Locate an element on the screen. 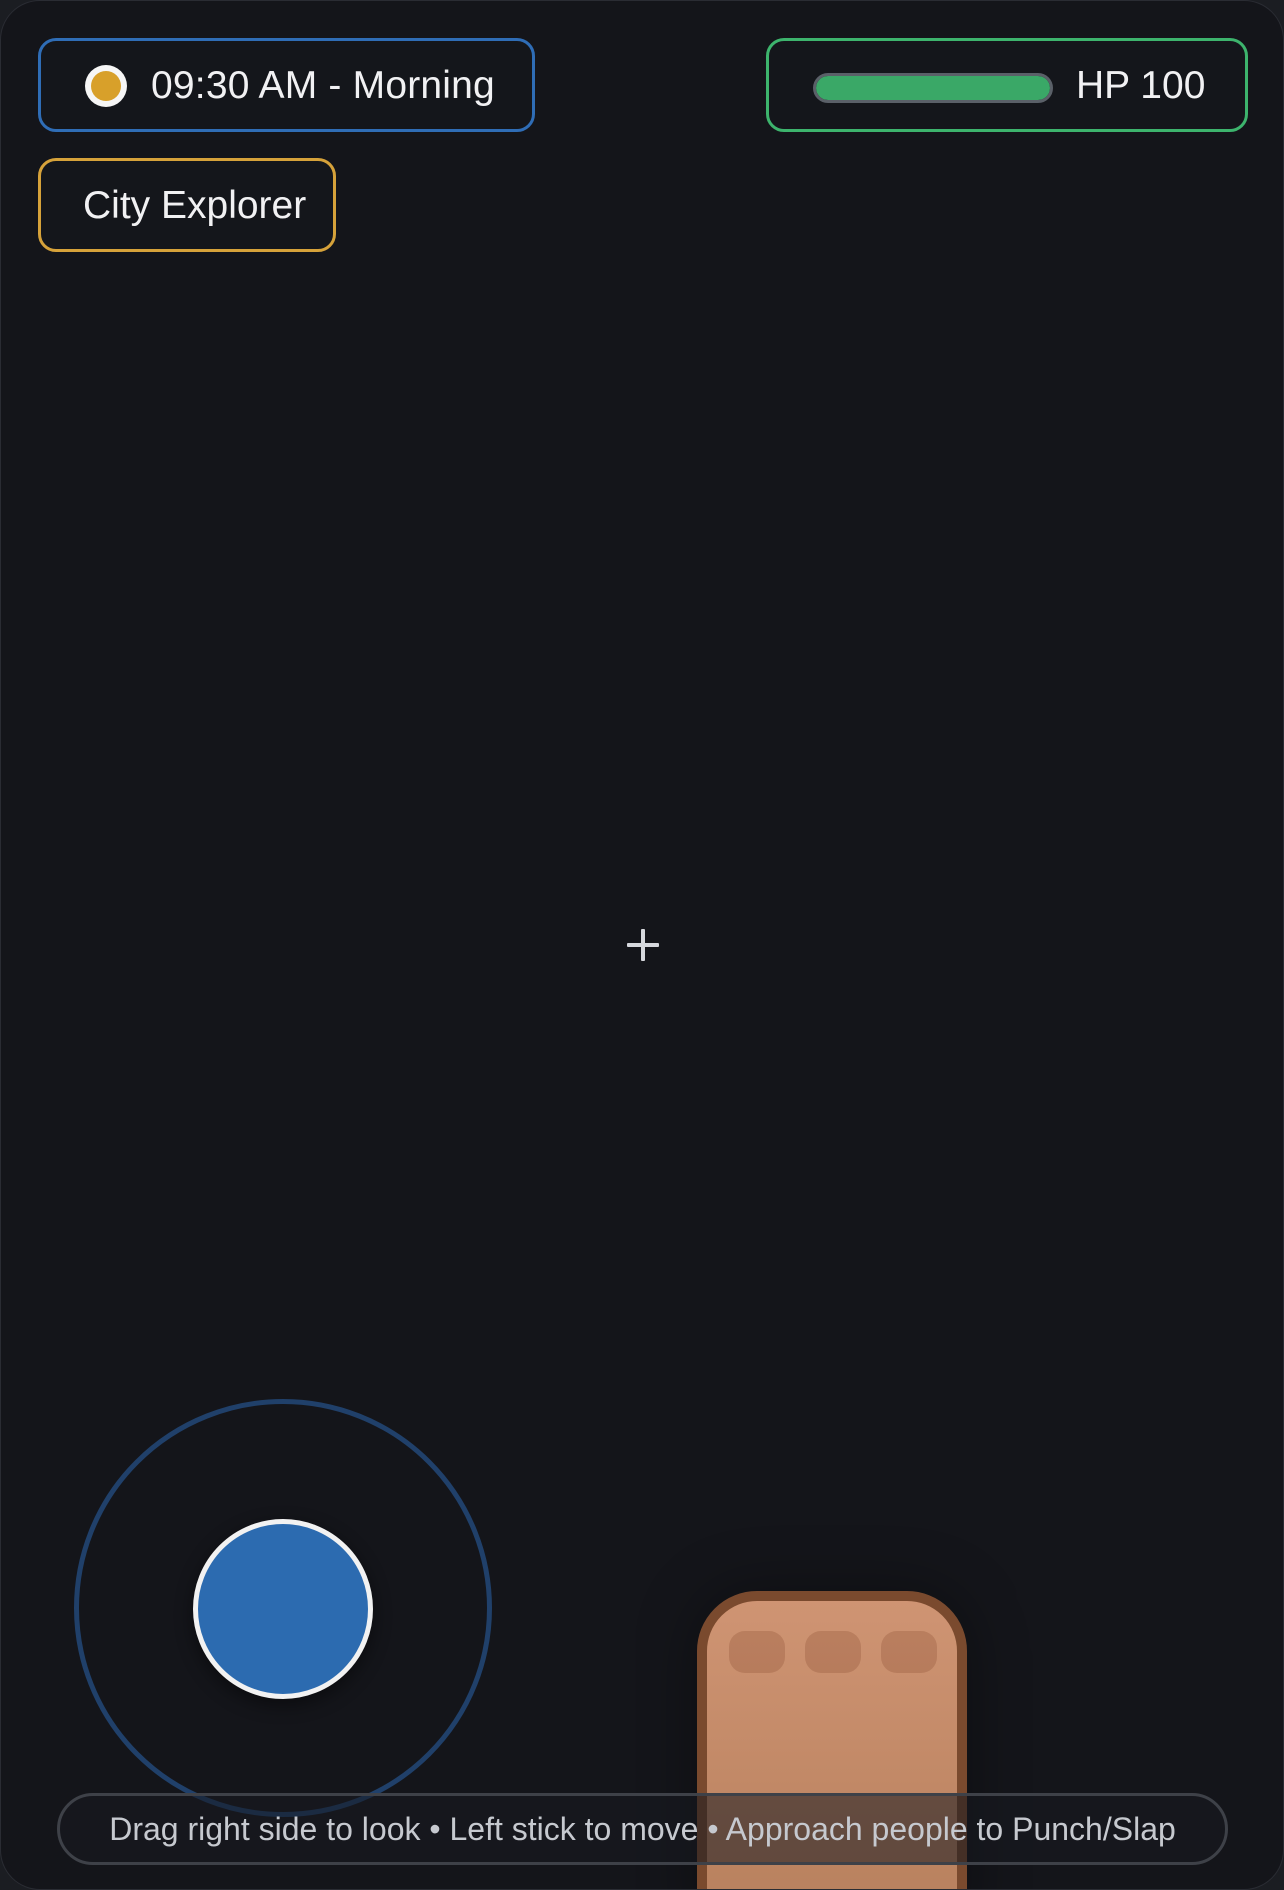 This screenshot has width=1284, height=1890. sun-icon is located at coordinates (106, 86).